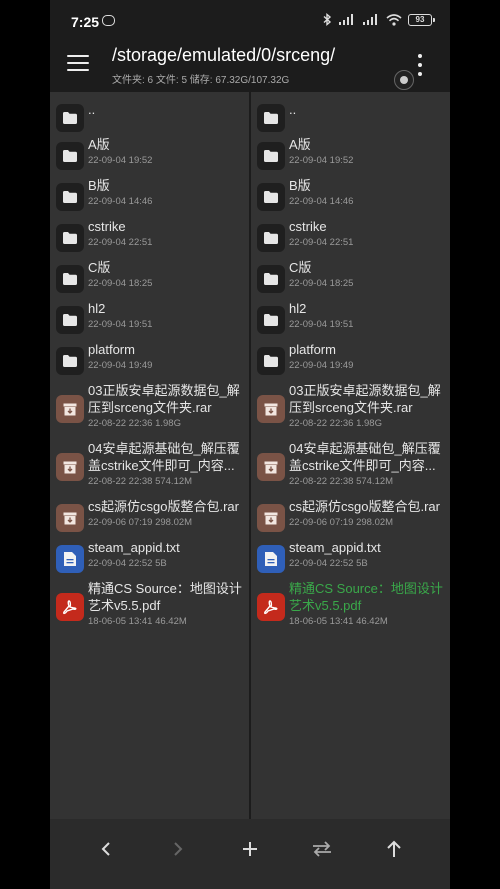  I want to click on file-name: 03正版安卓起源数据包_解压到srceng文件夹.rar, so click(365, 399).